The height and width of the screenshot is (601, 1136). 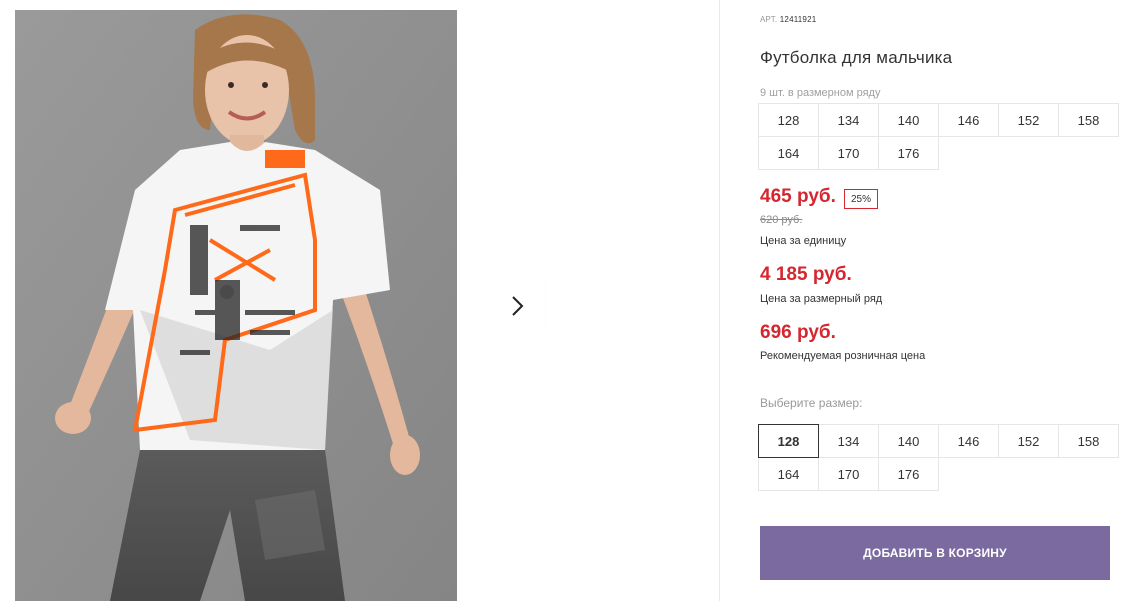 I want to click on product-title: Футболка для мальчика, so click(x=856, y=57).